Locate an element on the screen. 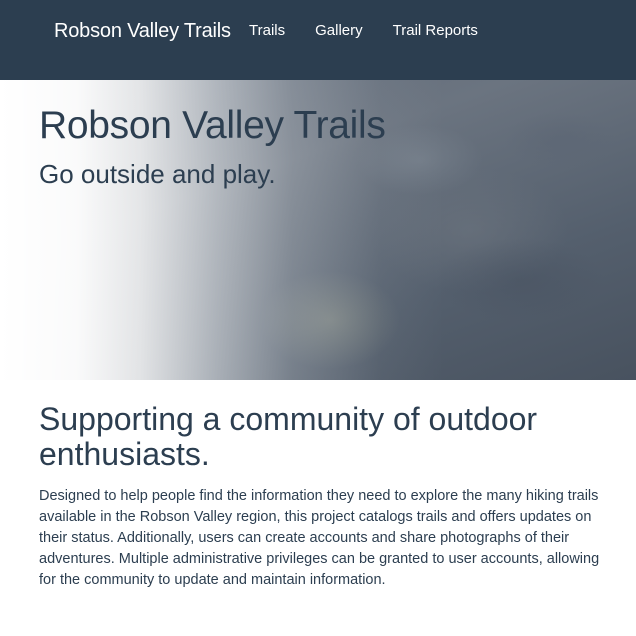  brand-link: Robson Valley Trails is located at coordinates (142, 31).